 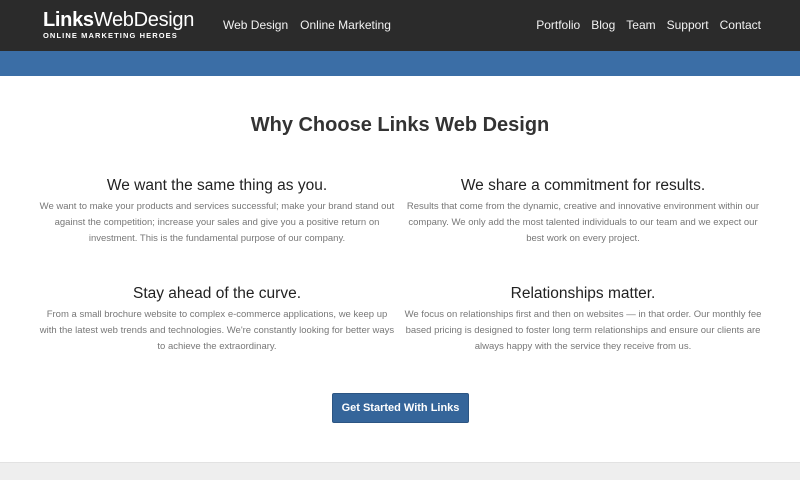 I want to click on secondary-nav: Portfolio Blog Team Support Contact, so click(x=648, y=25).